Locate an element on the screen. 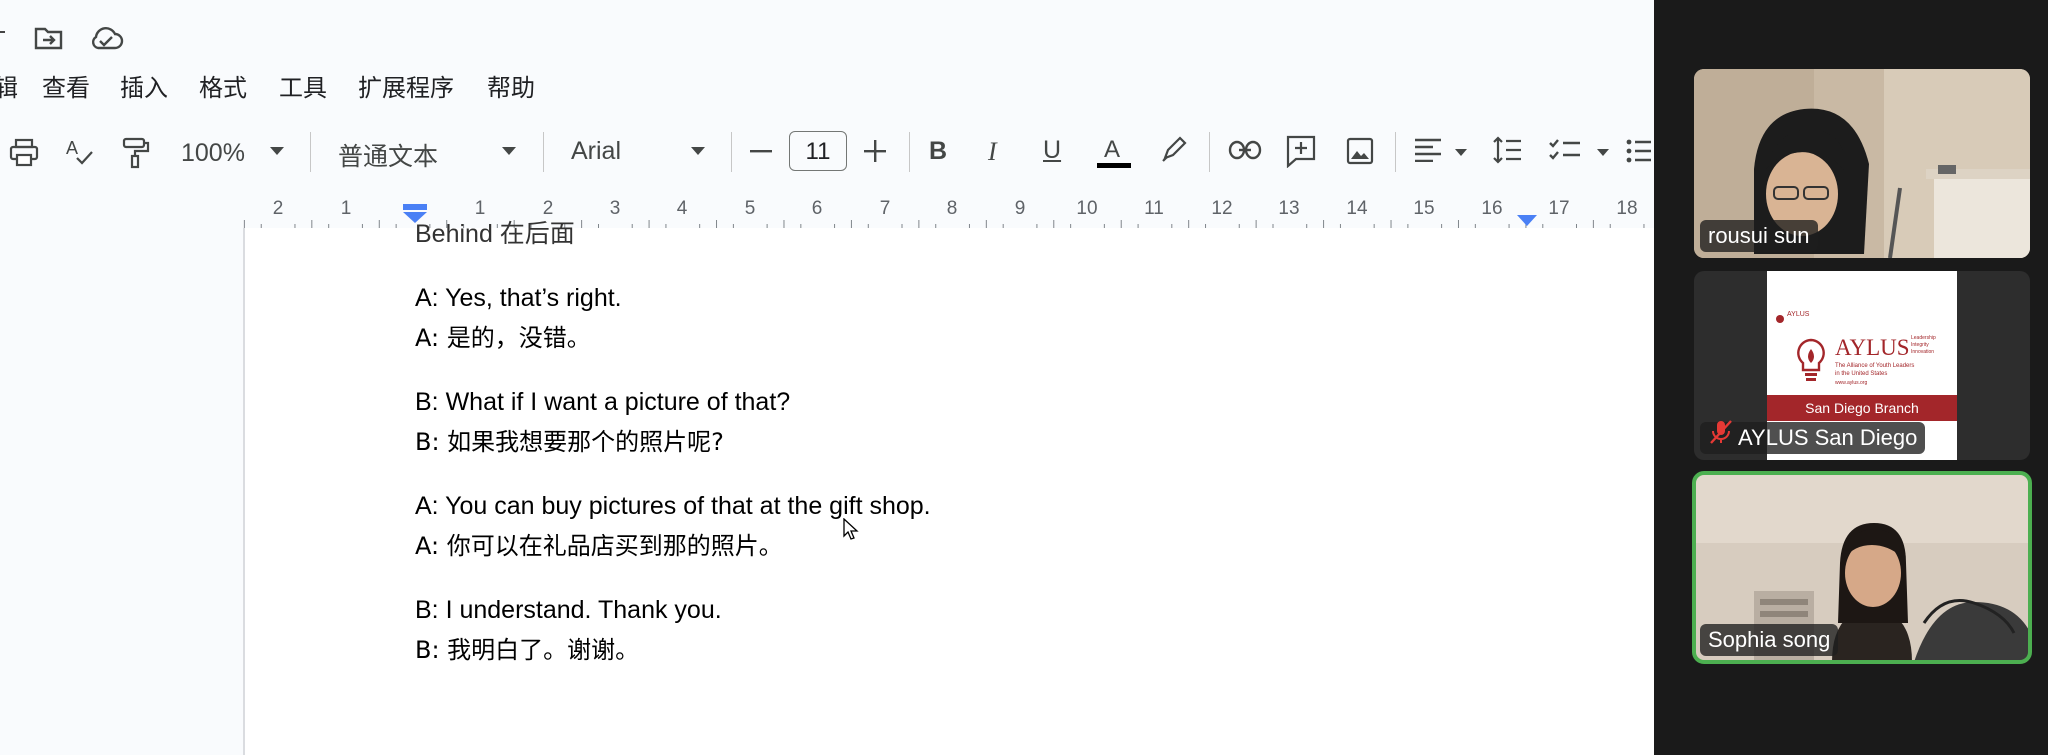  mouse-cursor-icon is located at coordinates (851, 532).